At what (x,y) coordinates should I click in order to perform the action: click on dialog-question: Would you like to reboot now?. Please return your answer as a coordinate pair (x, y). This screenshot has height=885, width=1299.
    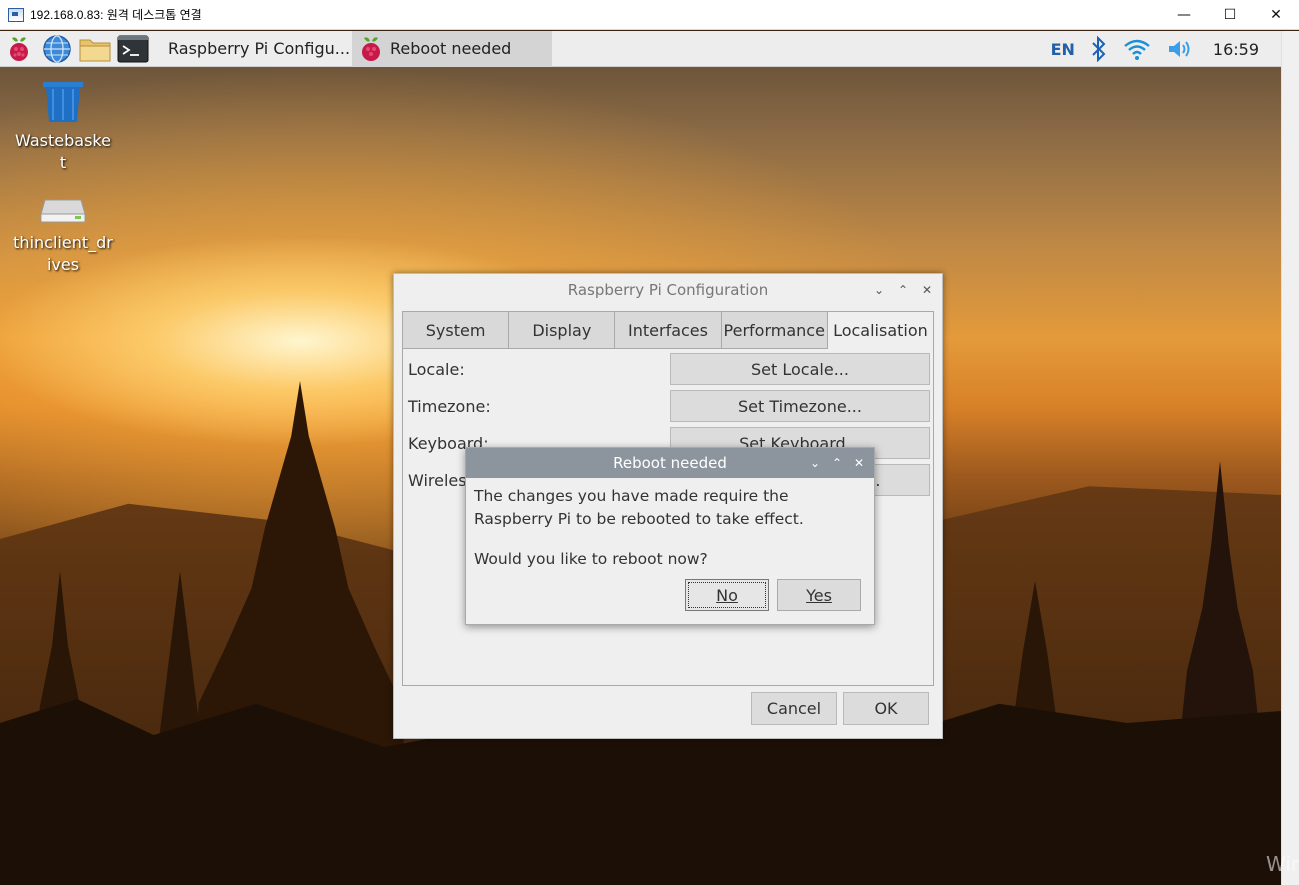
    Looking at the image, I should click on (591, 559).